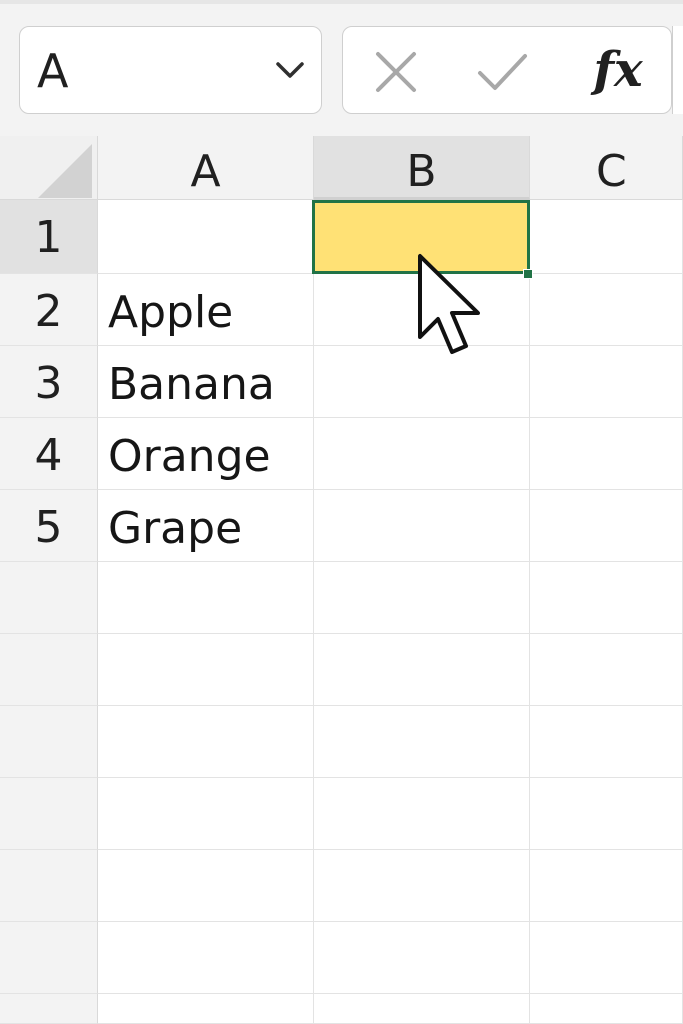  What do you see at coordinates (606, 526) in the screenshot?
I see `cell-c5` at bounding box center [606, 526].